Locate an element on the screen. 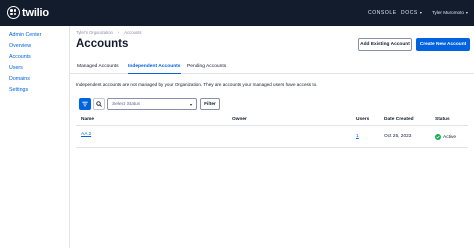  filter-button: Filter is located at coordinates (210, 104).